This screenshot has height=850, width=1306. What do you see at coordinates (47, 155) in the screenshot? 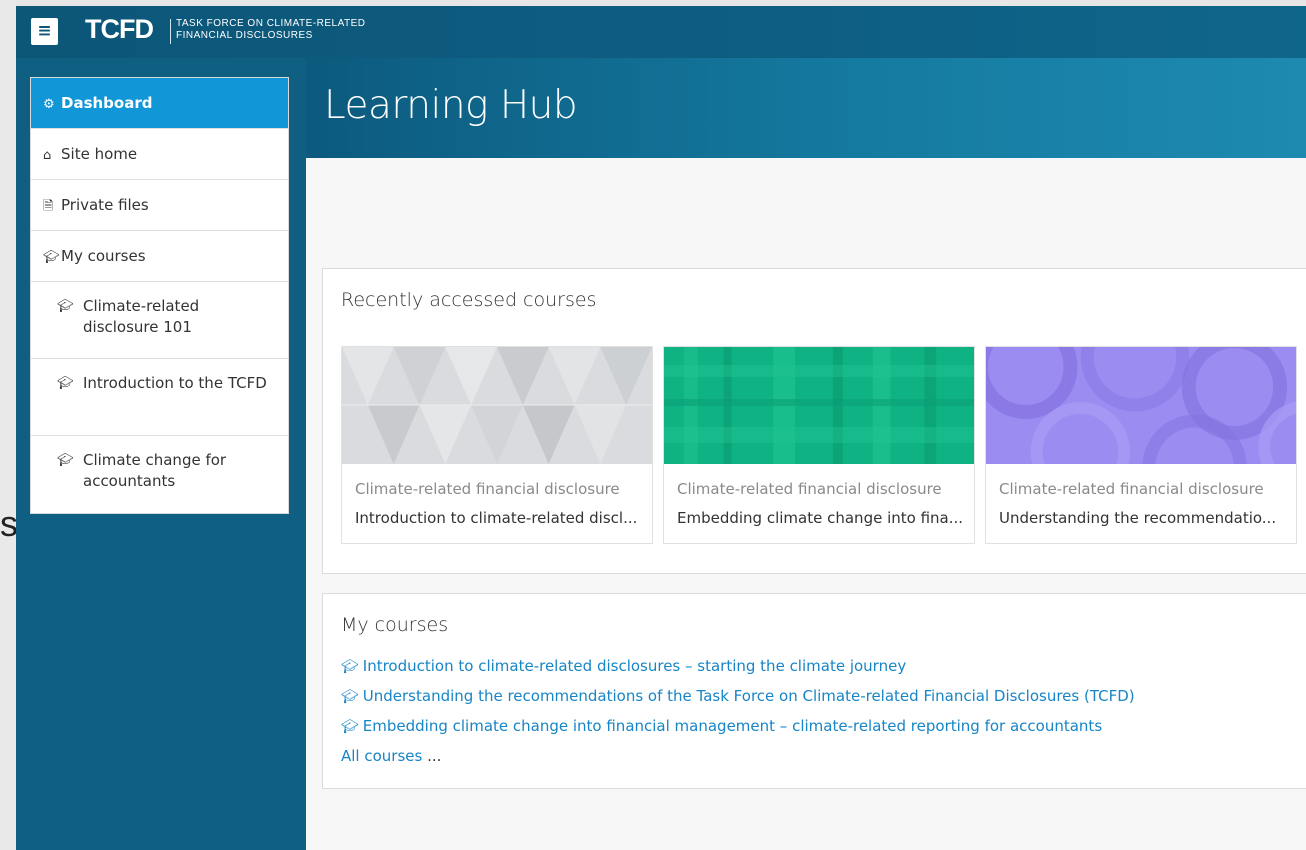
I see `home-icon: ⌂` at bounding box center [47, 155].